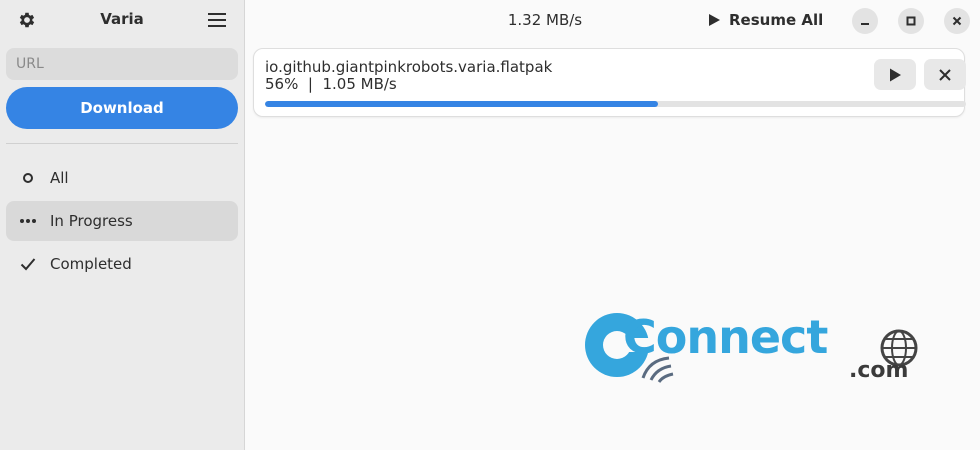 This screenshot has height=450, width=980. Describe the element at coordinates (28, 221) in the screenshot. I see `dots-icon` at that location.